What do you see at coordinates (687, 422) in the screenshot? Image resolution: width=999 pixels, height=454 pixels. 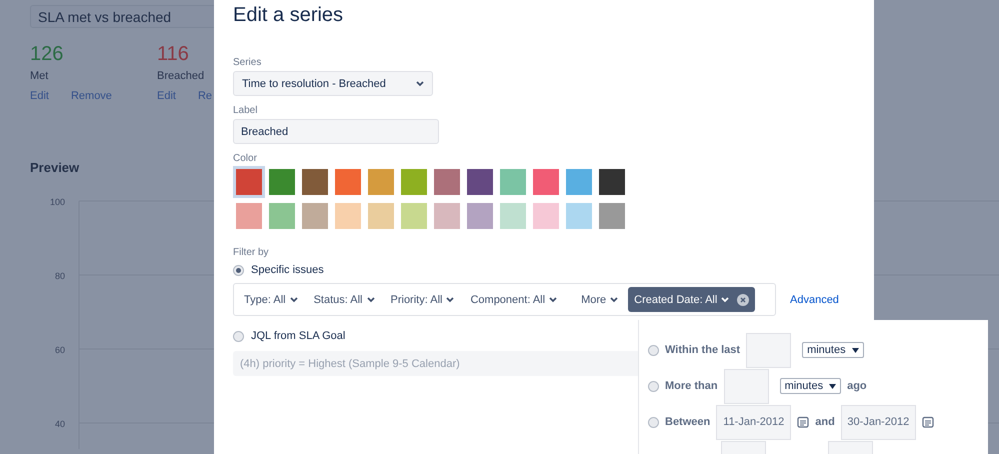 I see `option-label: Between` at bounding box center [687, 422].